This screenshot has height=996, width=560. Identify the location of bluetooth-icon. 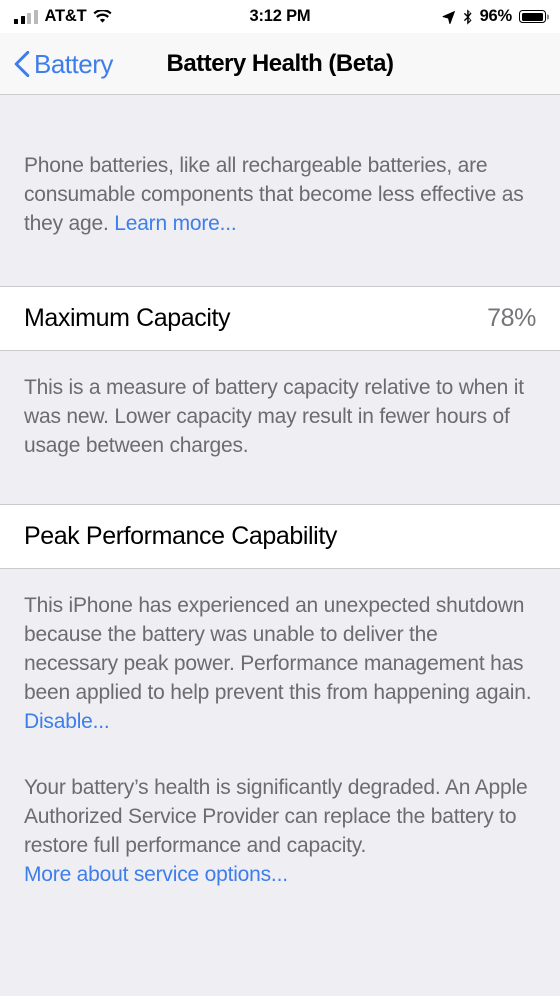
(467, 16).